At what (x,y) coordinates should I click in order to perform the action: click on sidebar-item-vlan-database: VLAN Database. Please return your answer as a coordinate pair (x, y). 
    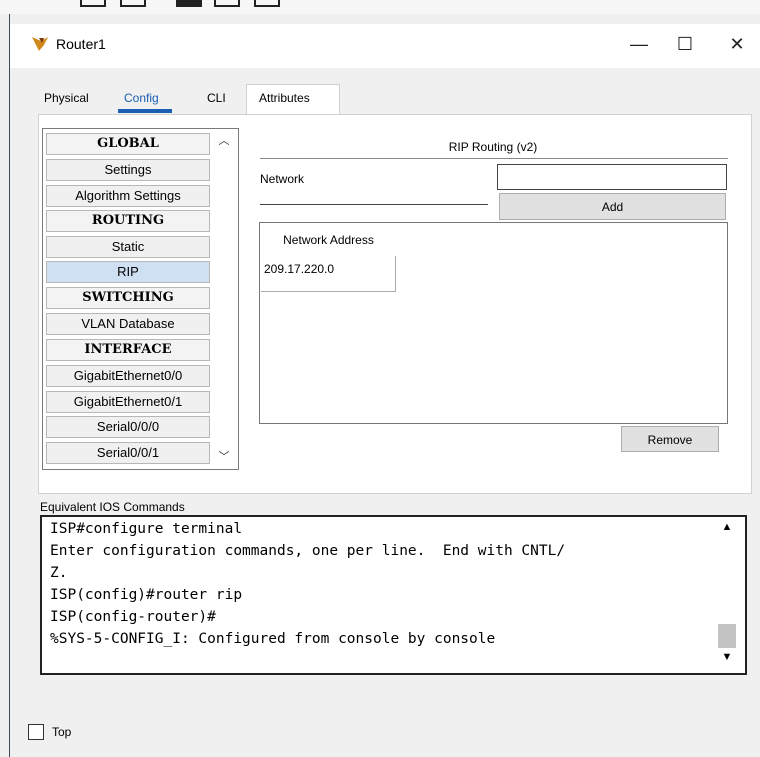
    Looking at the image, I should click on (128, 324).